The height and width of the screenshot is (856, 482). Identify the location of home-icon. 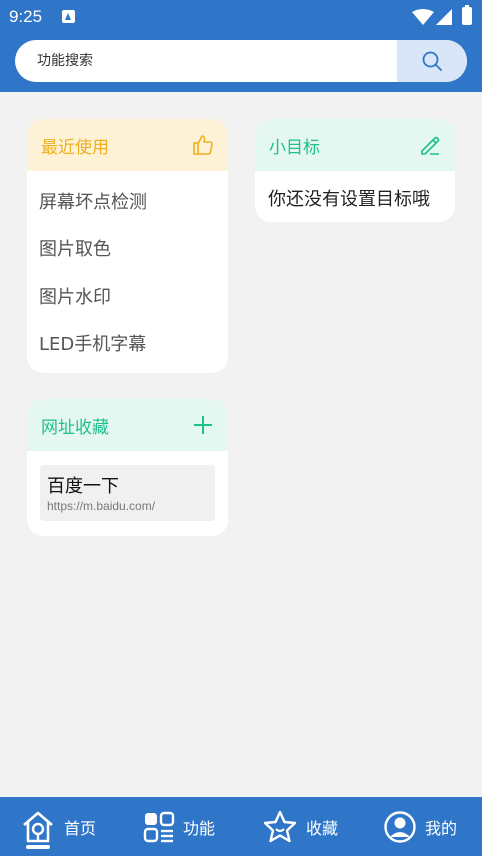
(38, 826).